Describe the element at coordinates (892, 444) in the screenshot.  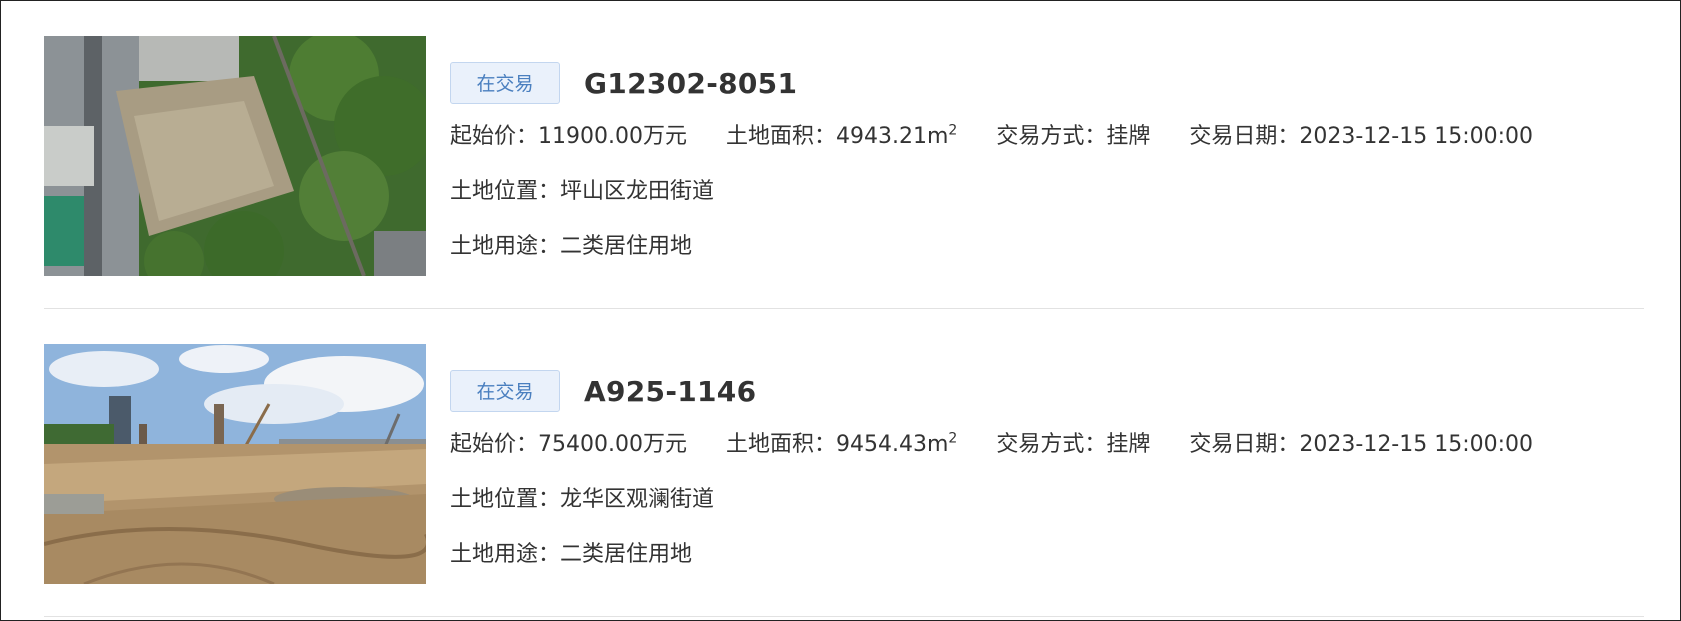
I see `land-area-value: 9454.43m` at that location.